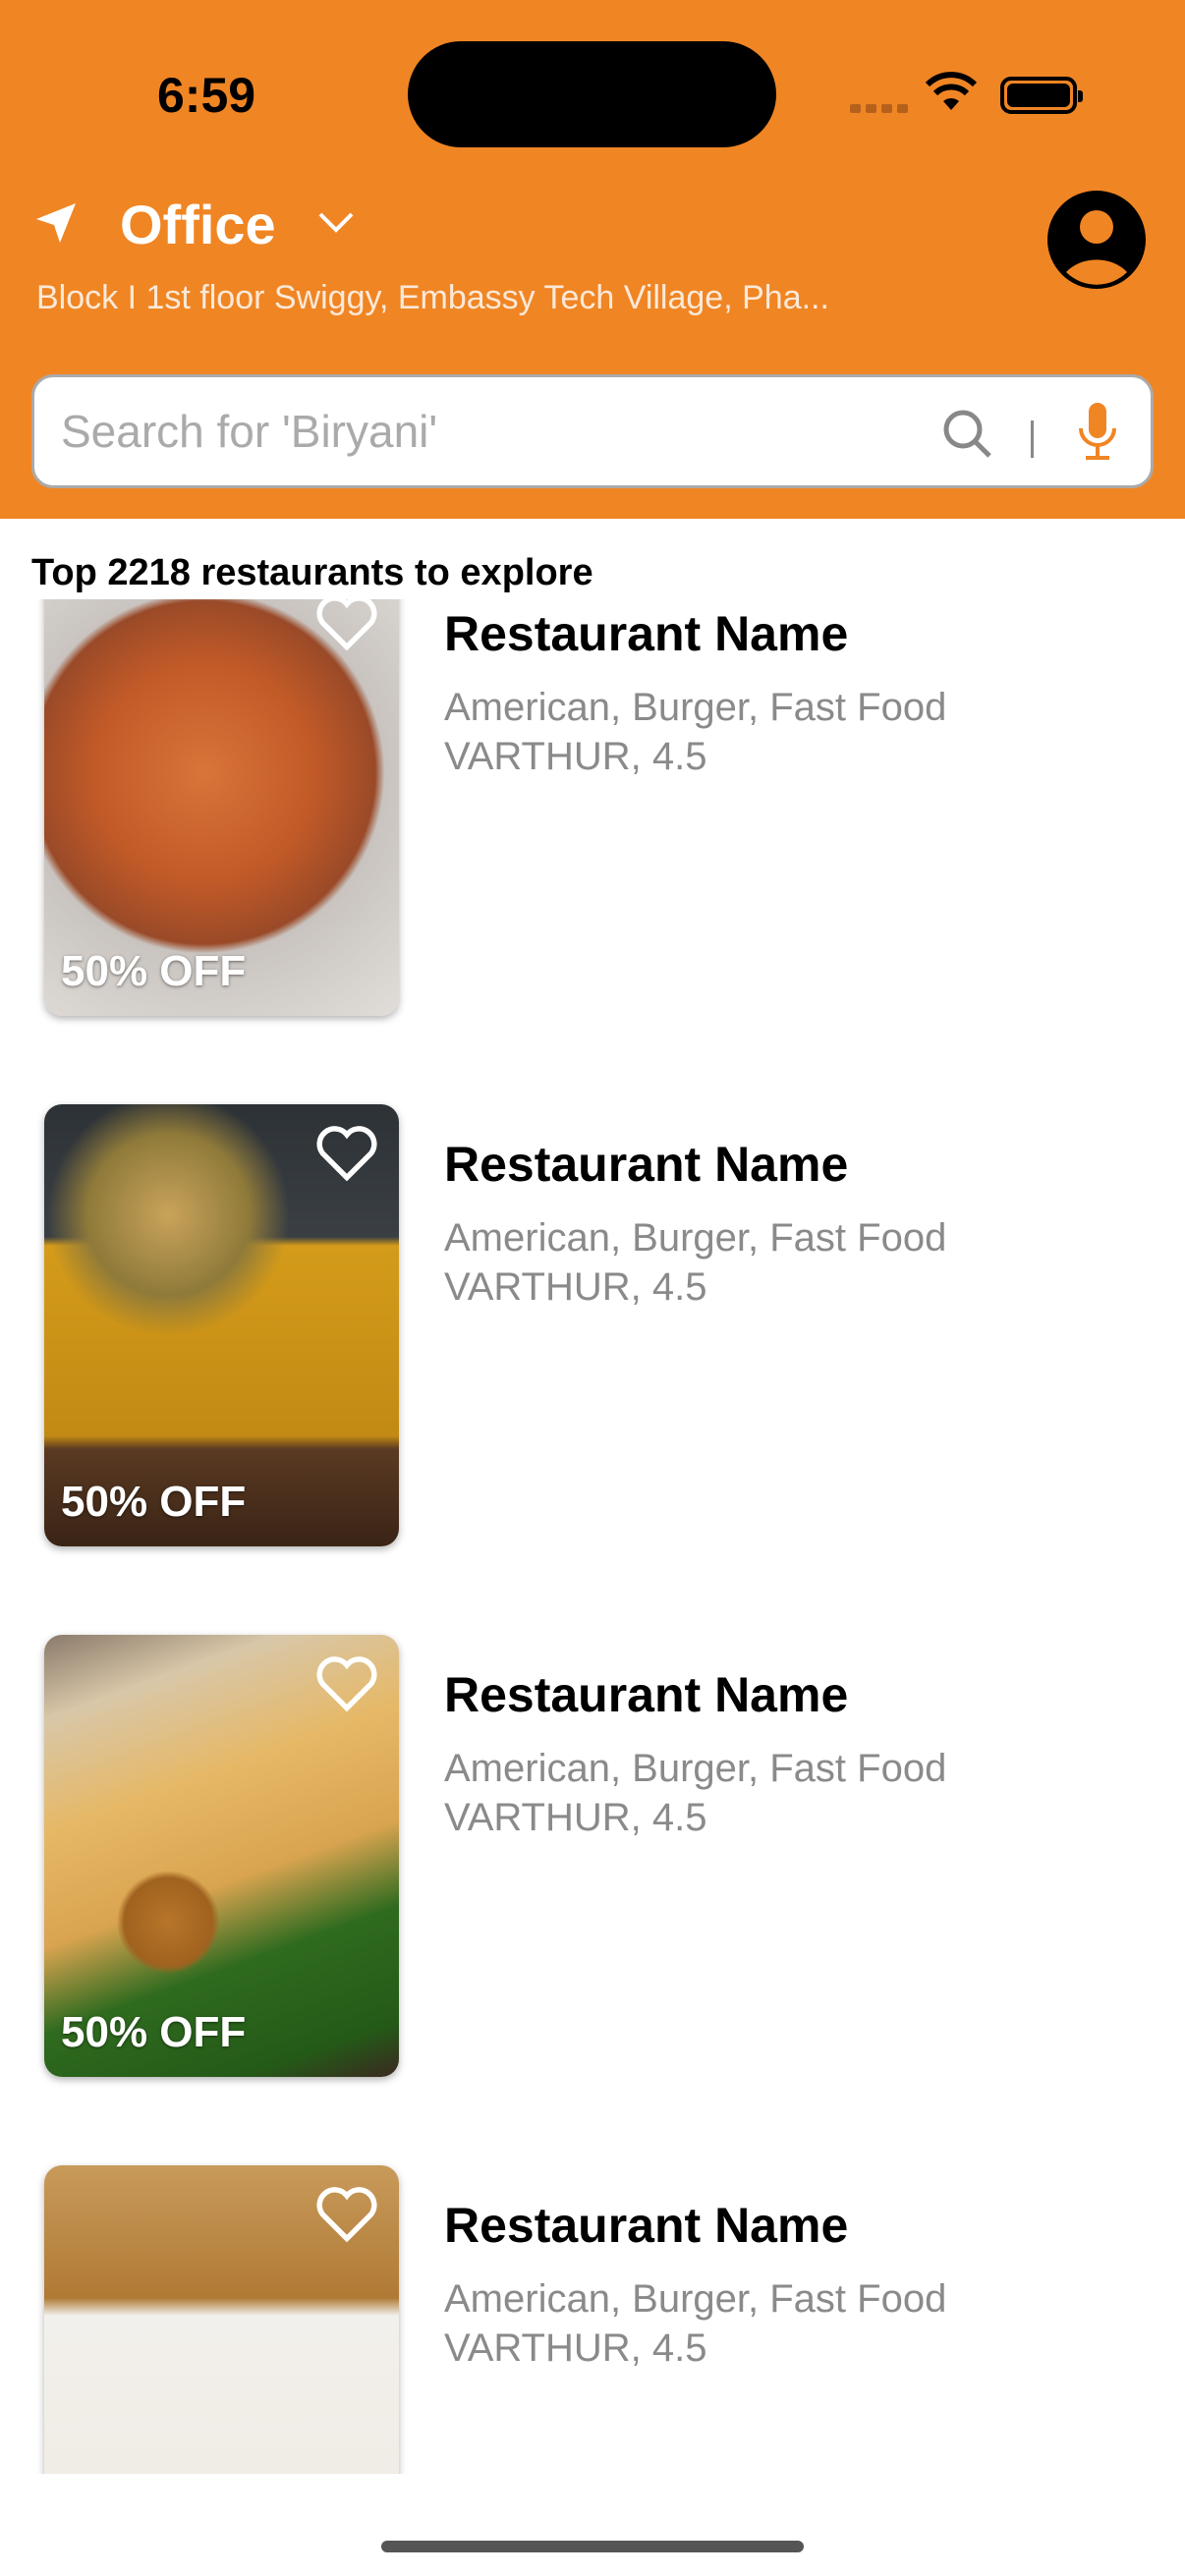 The height and width of the screenshot is (2576, 1185). I want to click on dynamic-island, so click(592, 94).